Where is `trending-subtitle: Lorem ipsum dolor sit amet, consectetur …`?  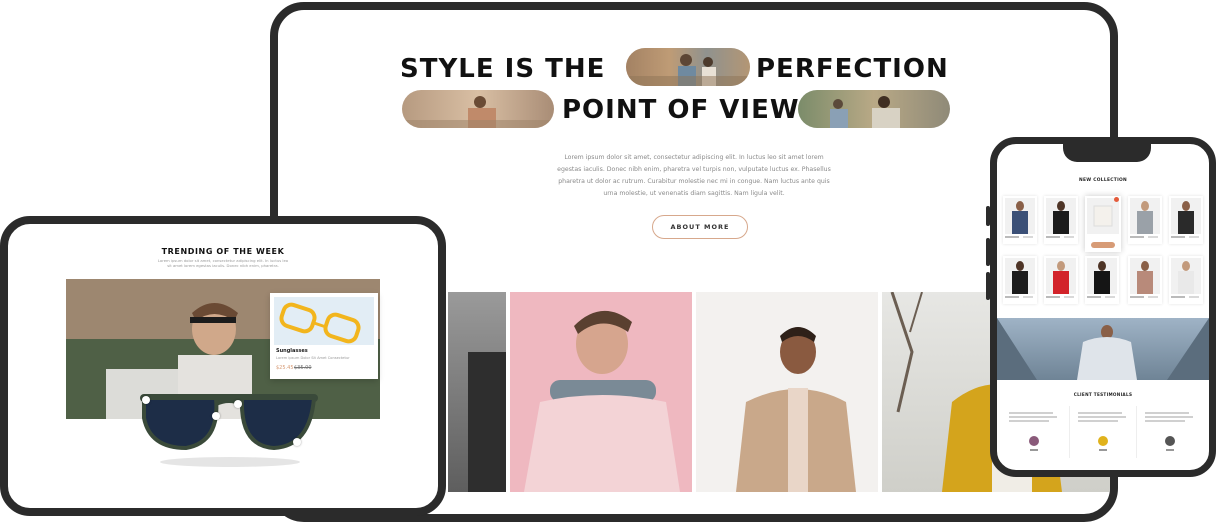 trending-subtitle: Lorem ipsum dolor sit amet, consectetur … is located at coordinates (223, 263).